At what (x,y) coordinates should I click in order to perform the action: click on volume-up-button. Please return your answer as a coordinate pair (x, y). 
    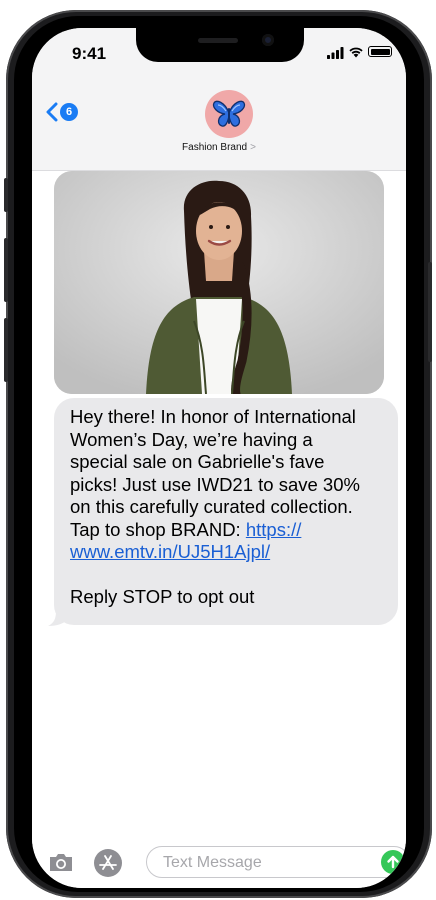
    Looking at the image, I should click on (6, 270).